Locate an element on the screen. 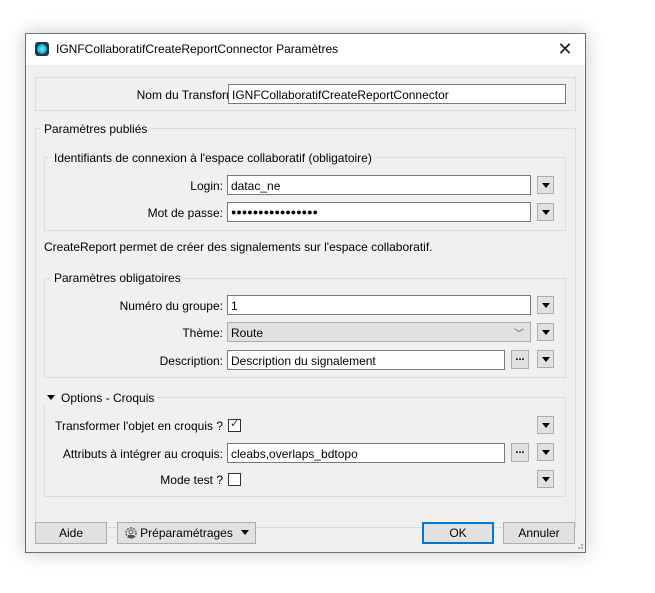 The image size is (655, 593). test-mode-label: Mode test ? is located at coordinates (191, 480).